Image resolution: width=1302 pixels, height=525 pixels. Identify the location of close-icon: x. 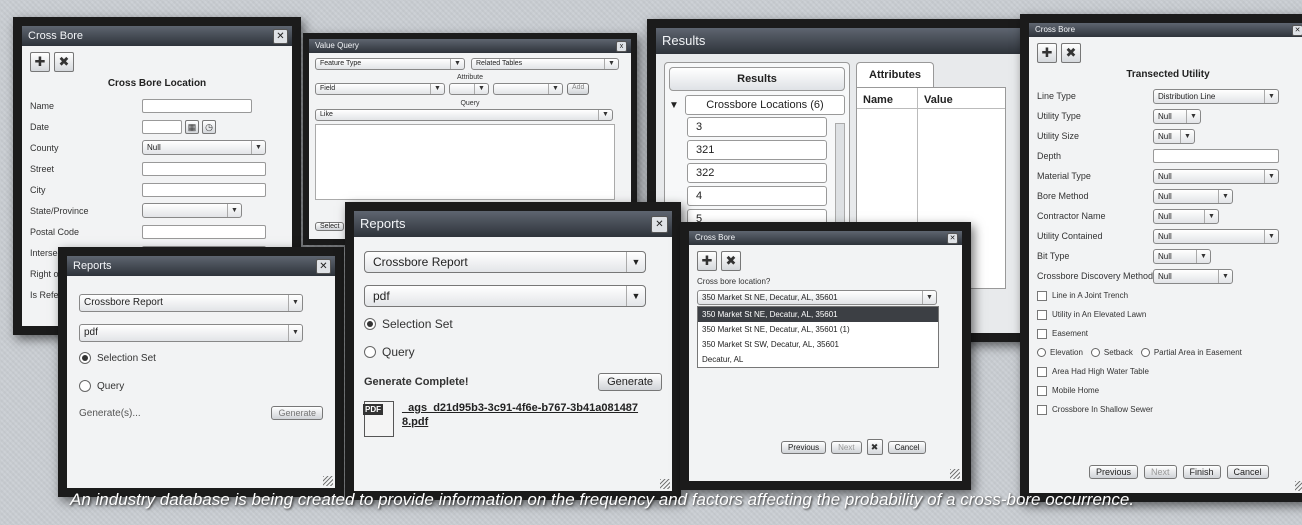
(621, 46).